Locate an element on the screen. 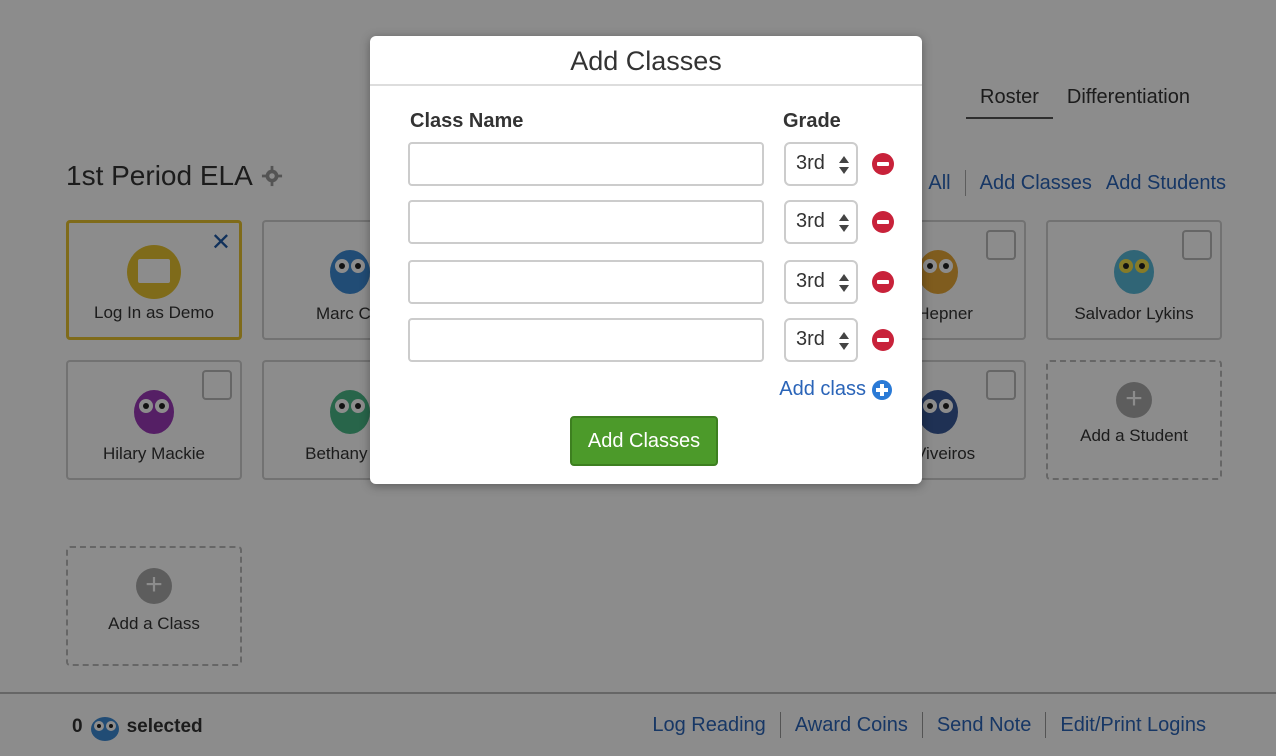 The width and height of the screenshot is (1276, 756). plus-circle-icon is located at coordinates (882, 389).